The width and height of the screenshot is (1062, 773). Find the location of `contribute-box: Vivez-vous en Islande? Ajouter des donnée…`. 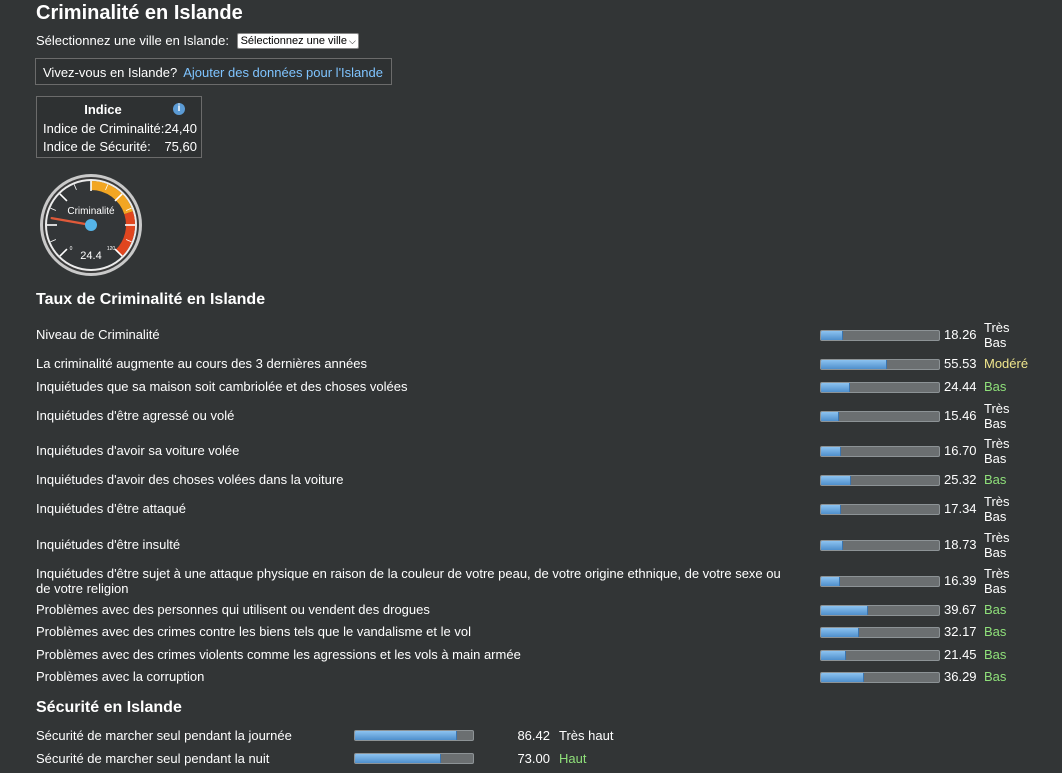

contribute-box: Vivez-vous en Islande? Ajouter des donnée… is located at coordinates (213, 71).